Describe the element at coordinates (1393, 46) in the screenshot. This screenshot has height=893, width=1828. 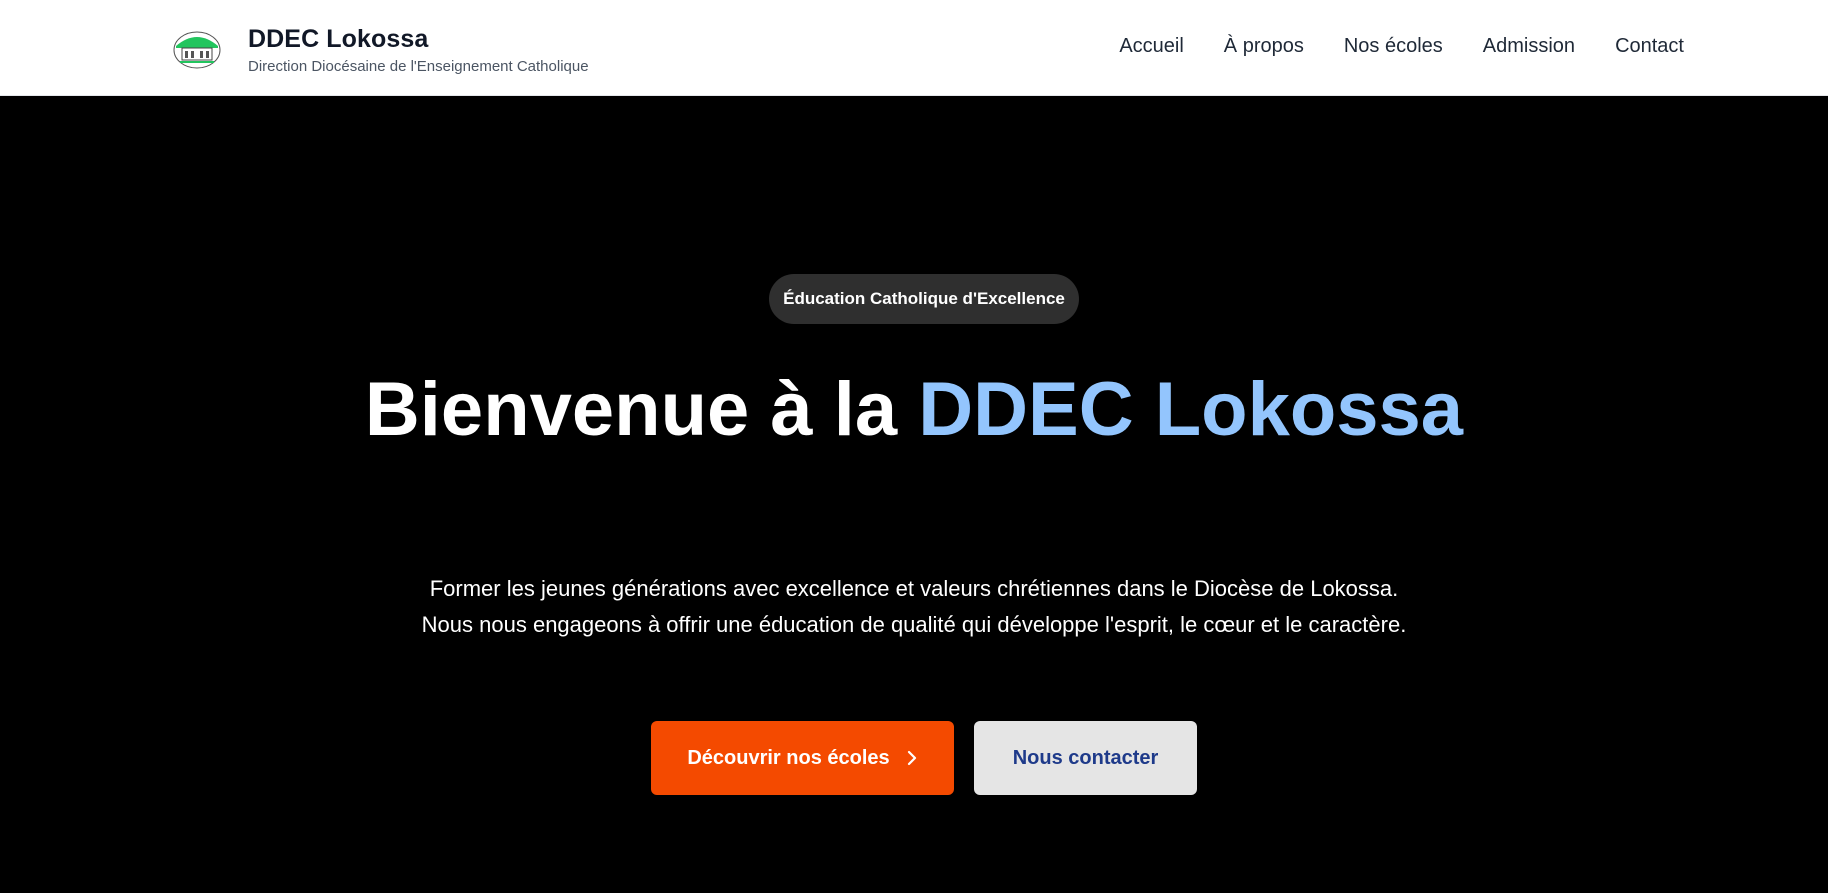
I see `nav-item-nos-ecoles: Nos écoles` at that location.